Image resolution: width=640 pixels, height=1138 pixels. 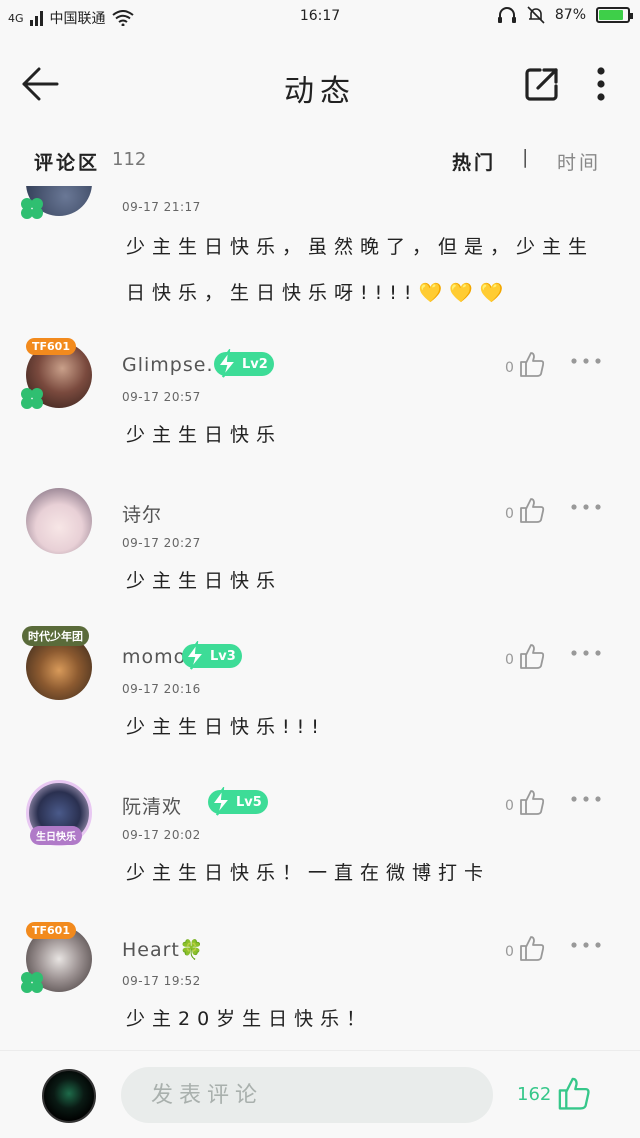 What do you see at coordinates (506, 15) in the screenshot?
I see `headset-icon` at bounding box center [506, 15].